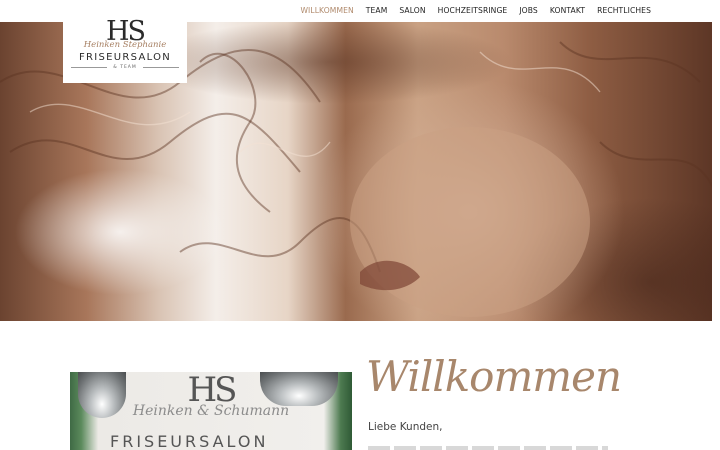 Image resolution: width=720 pixels, height=450 pixels. Describe the element at coordinates (377, 10) in the screenshot. I see `nav-item-team: TEAM` at that location.